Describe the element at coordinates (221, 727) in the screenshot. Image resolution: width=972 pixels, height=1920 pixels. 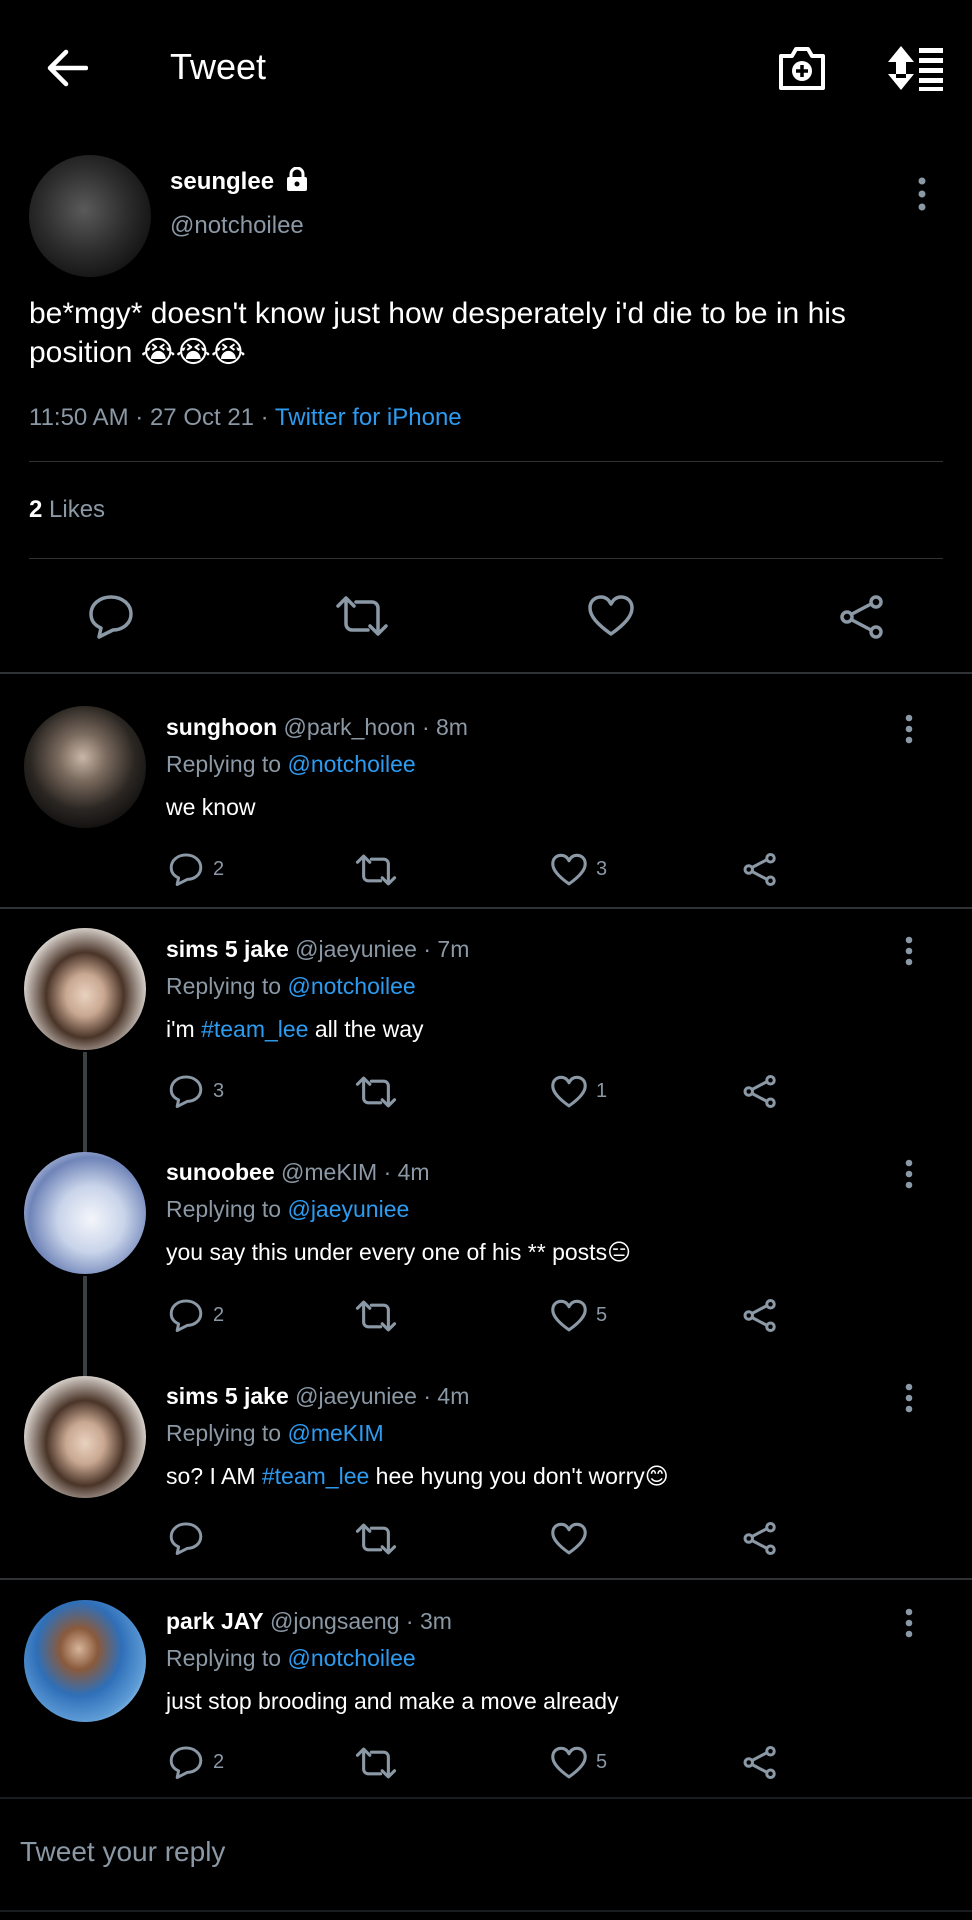
I see `reply-author-name: sunghoon` at that location.